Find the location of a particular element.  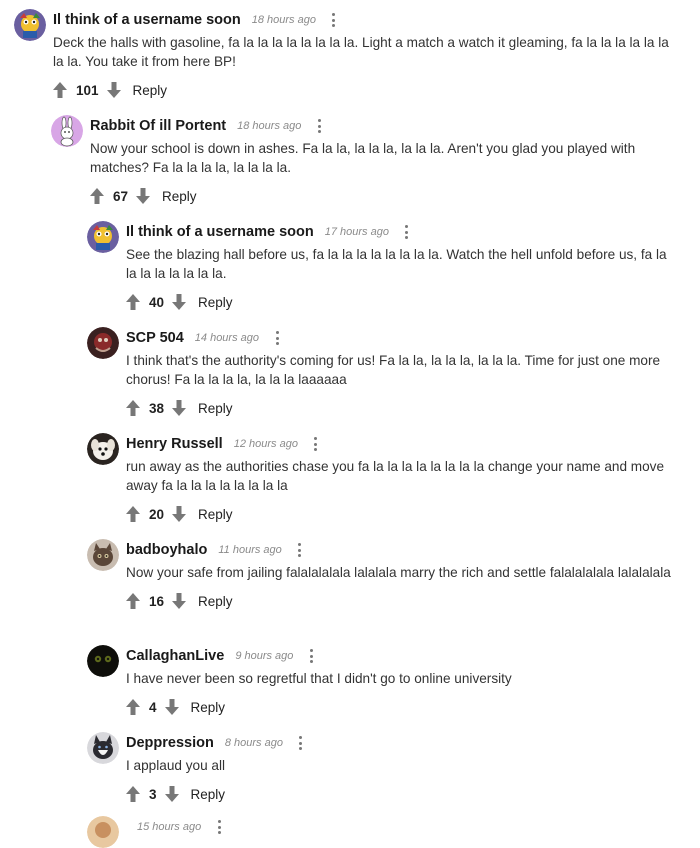

vote-count: 101 is located at coordinates (87, 90).